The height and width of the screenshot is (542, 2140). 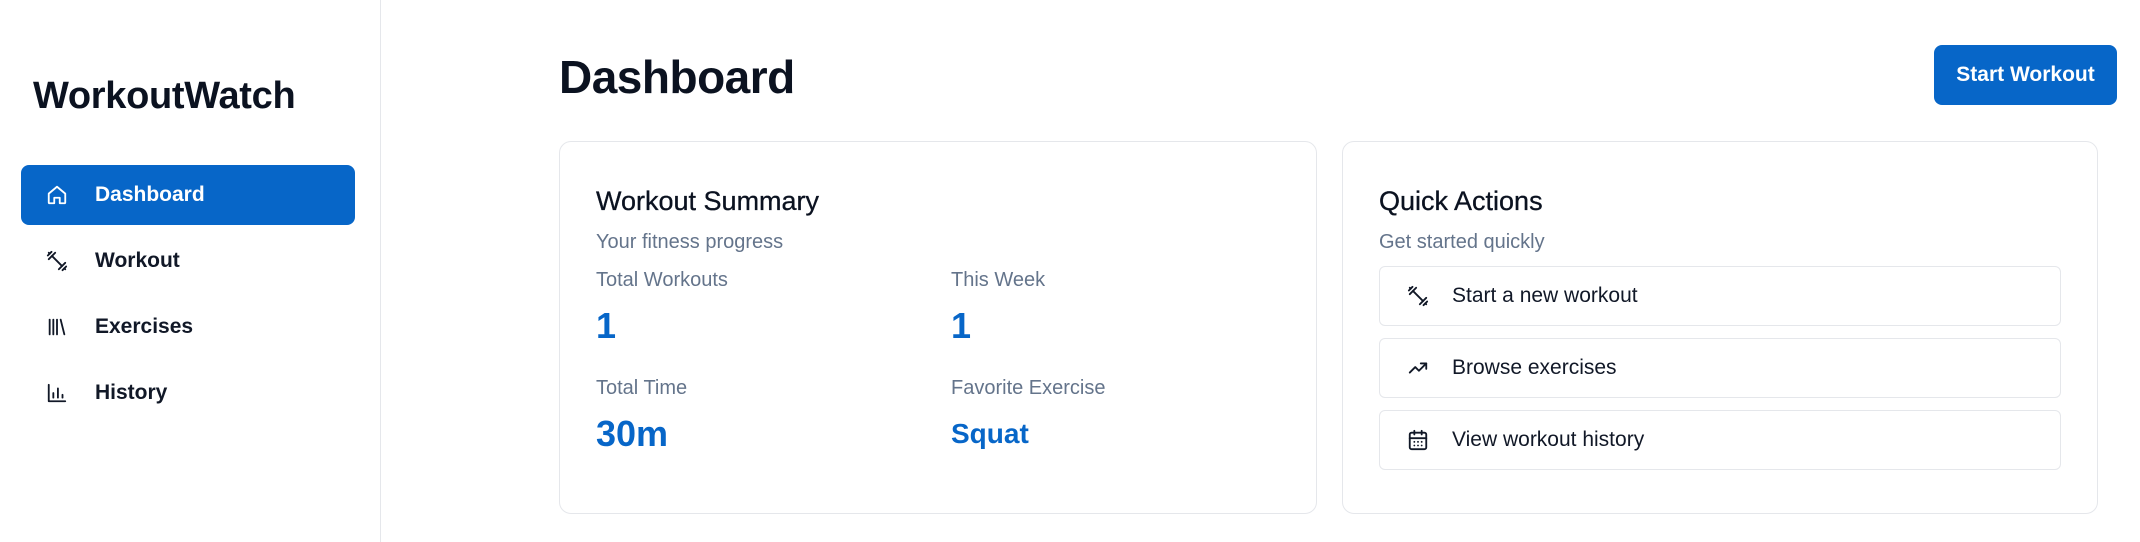 What do you see at coordinates (1720, 296) in the screenshot?
I see `start-new-workout-button: Start a new workout` at bounding box center [1720, 296].